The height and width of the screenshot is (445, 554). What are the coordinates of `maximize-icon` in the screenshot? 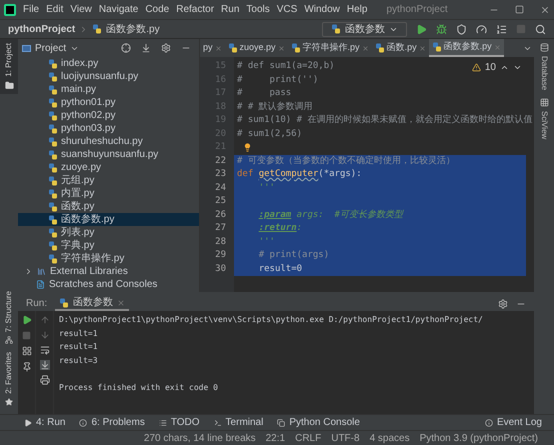 It's located at (519, 9).